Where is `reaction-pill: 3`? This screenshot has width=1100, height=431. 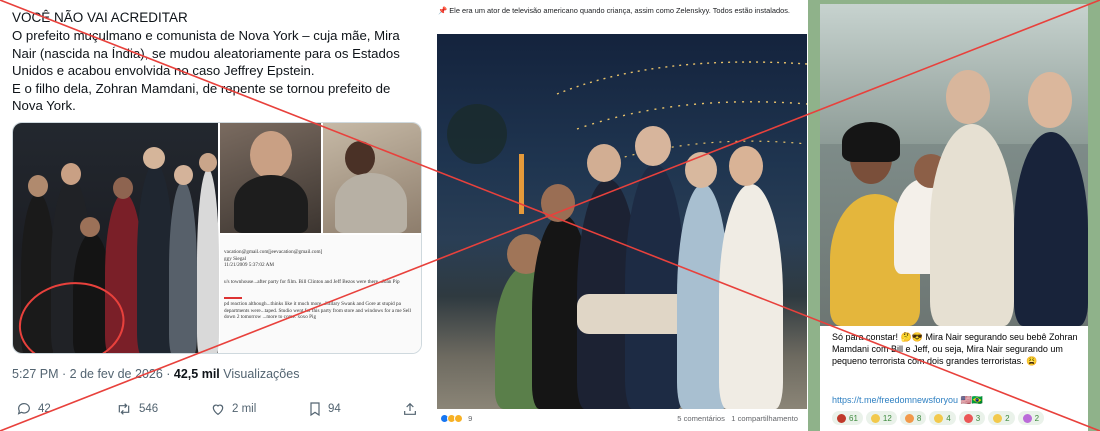
reaction-pill: 3 is located at coordinates (972, 418).